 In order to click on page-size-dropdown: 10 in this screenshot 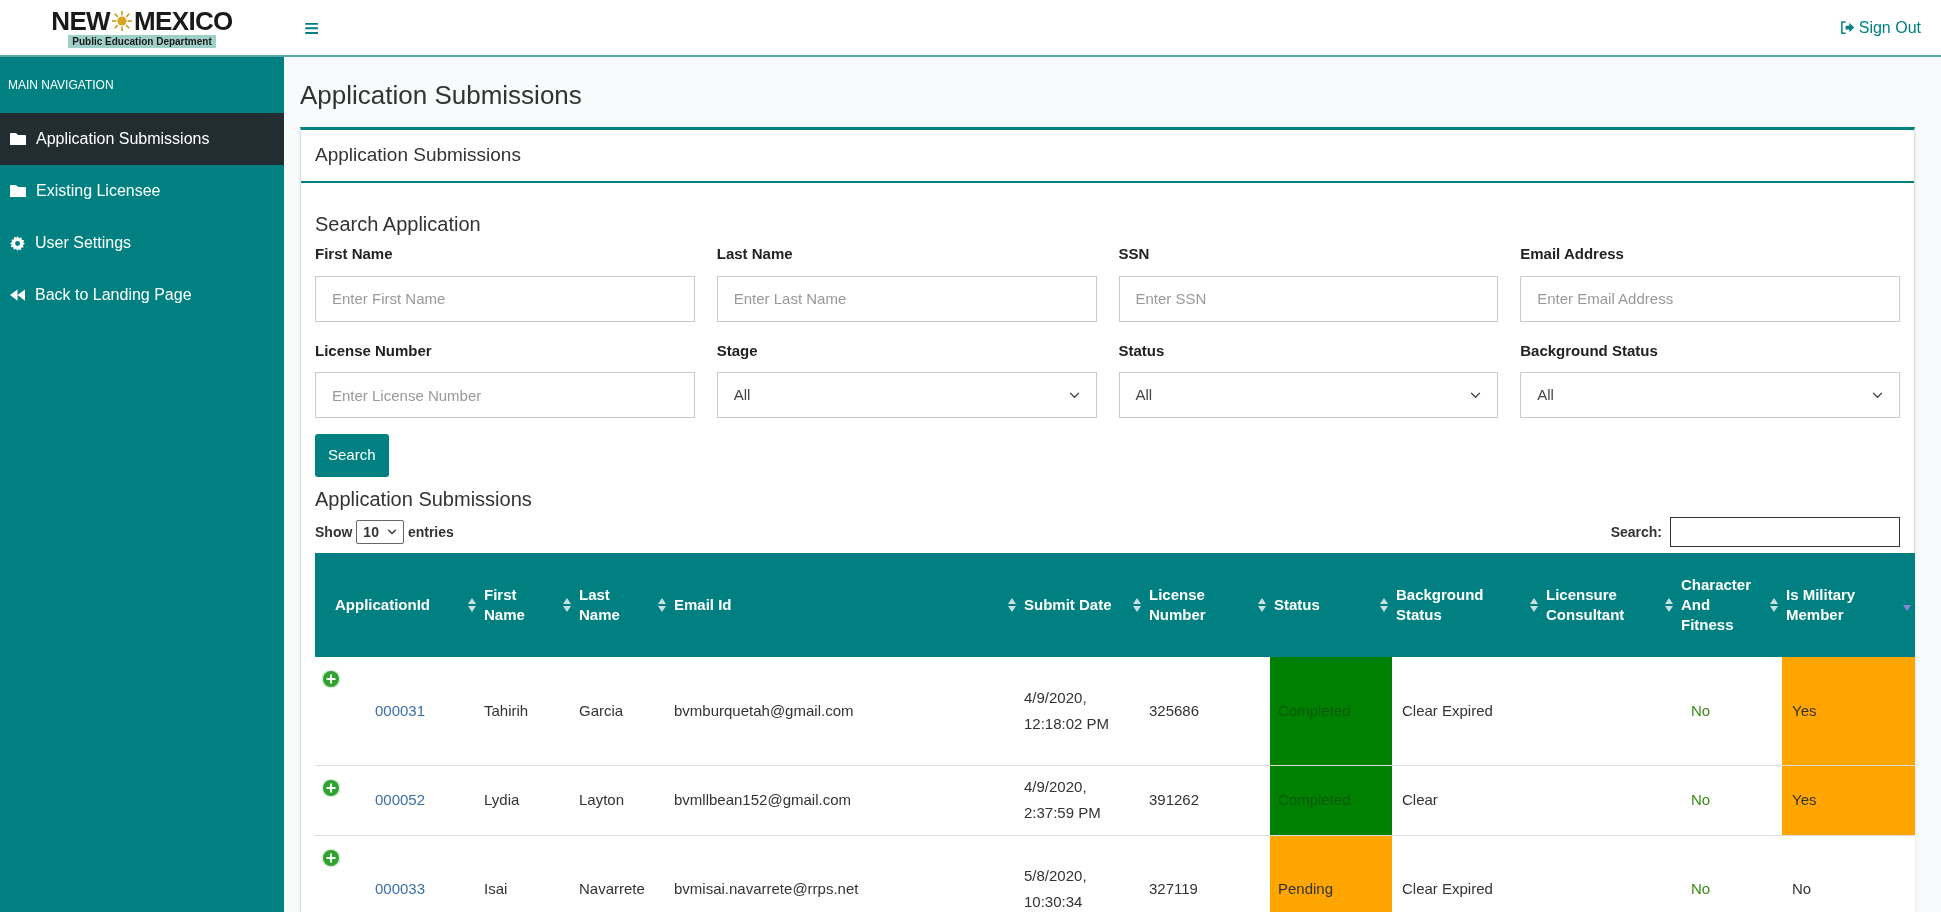, I will do `click(380, 532)`.